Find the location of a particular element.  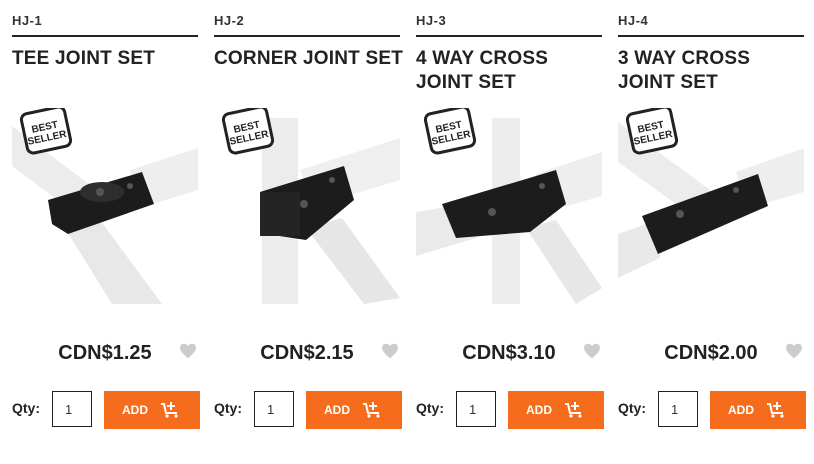

product-sku: HJ-2 is located at coordinates (229, 20).